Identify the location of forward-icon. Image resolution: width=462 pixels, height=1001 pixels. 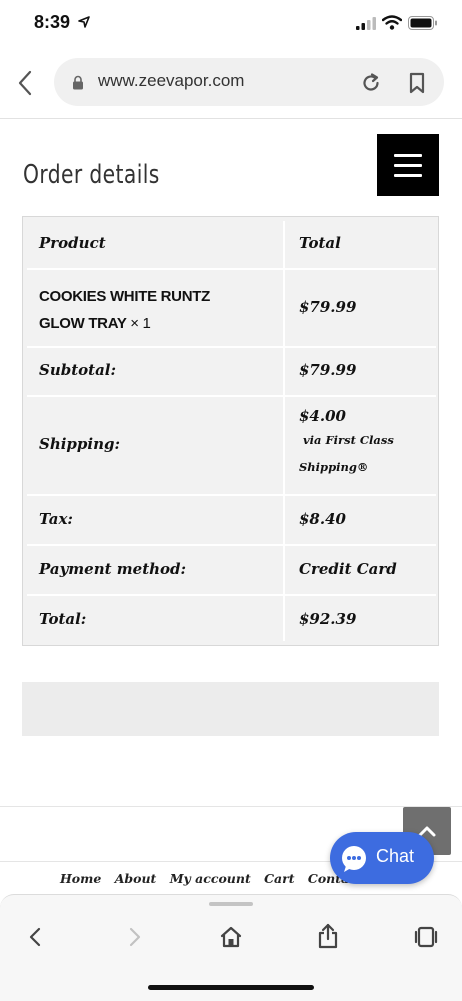
(134, 937).